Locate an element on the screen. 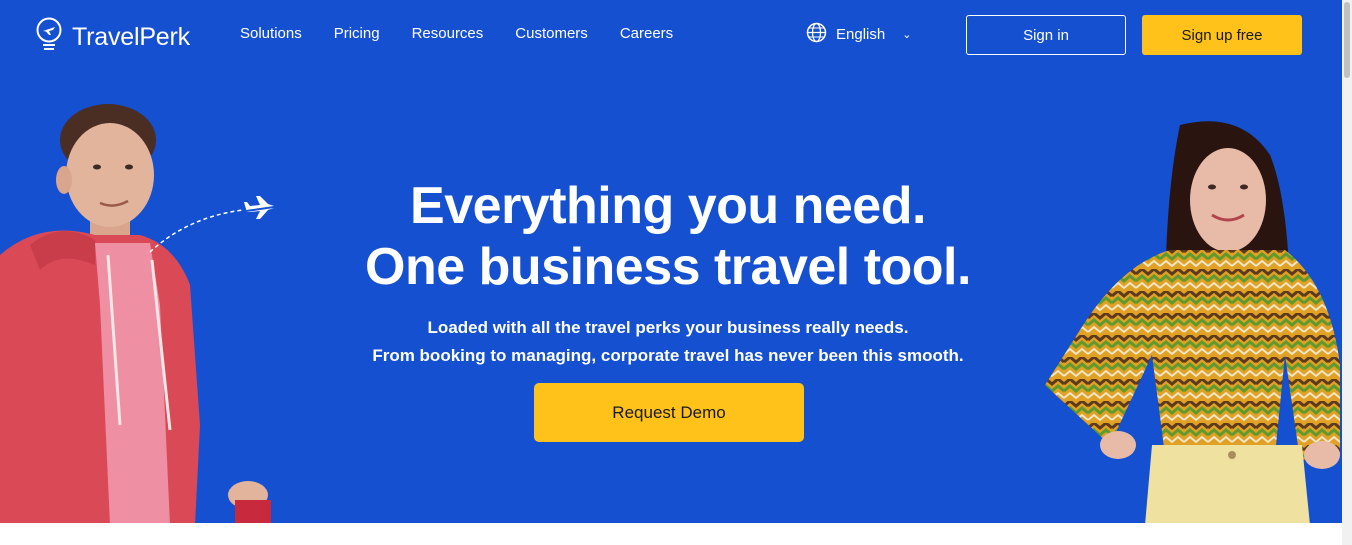  nav-item-solutions: Solutions is located at coordinates (271, 33).